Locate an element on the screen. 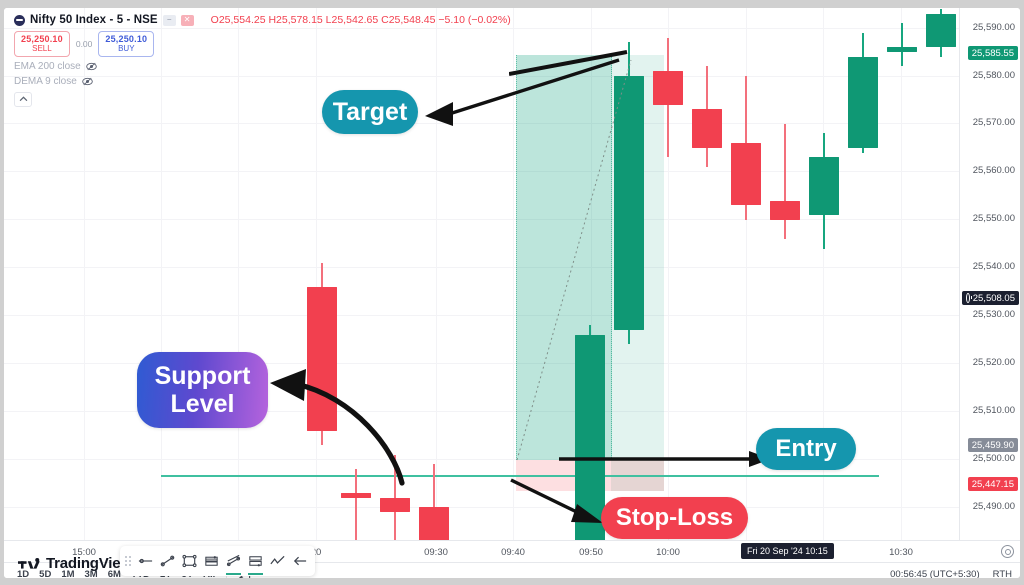  candle-wick is located at coordinates (785, 181).